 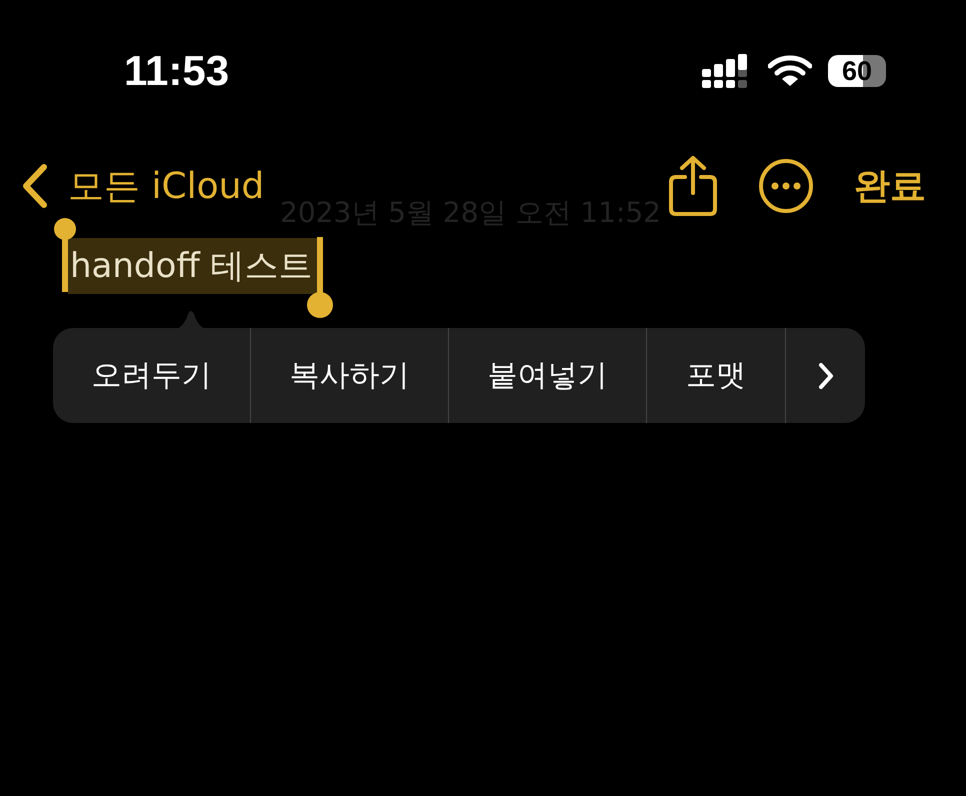 What do you see at coordinates (548, 375) in the screenshot?
I see `menu-item: 붙여넣기` at bounding box center [548, 375].